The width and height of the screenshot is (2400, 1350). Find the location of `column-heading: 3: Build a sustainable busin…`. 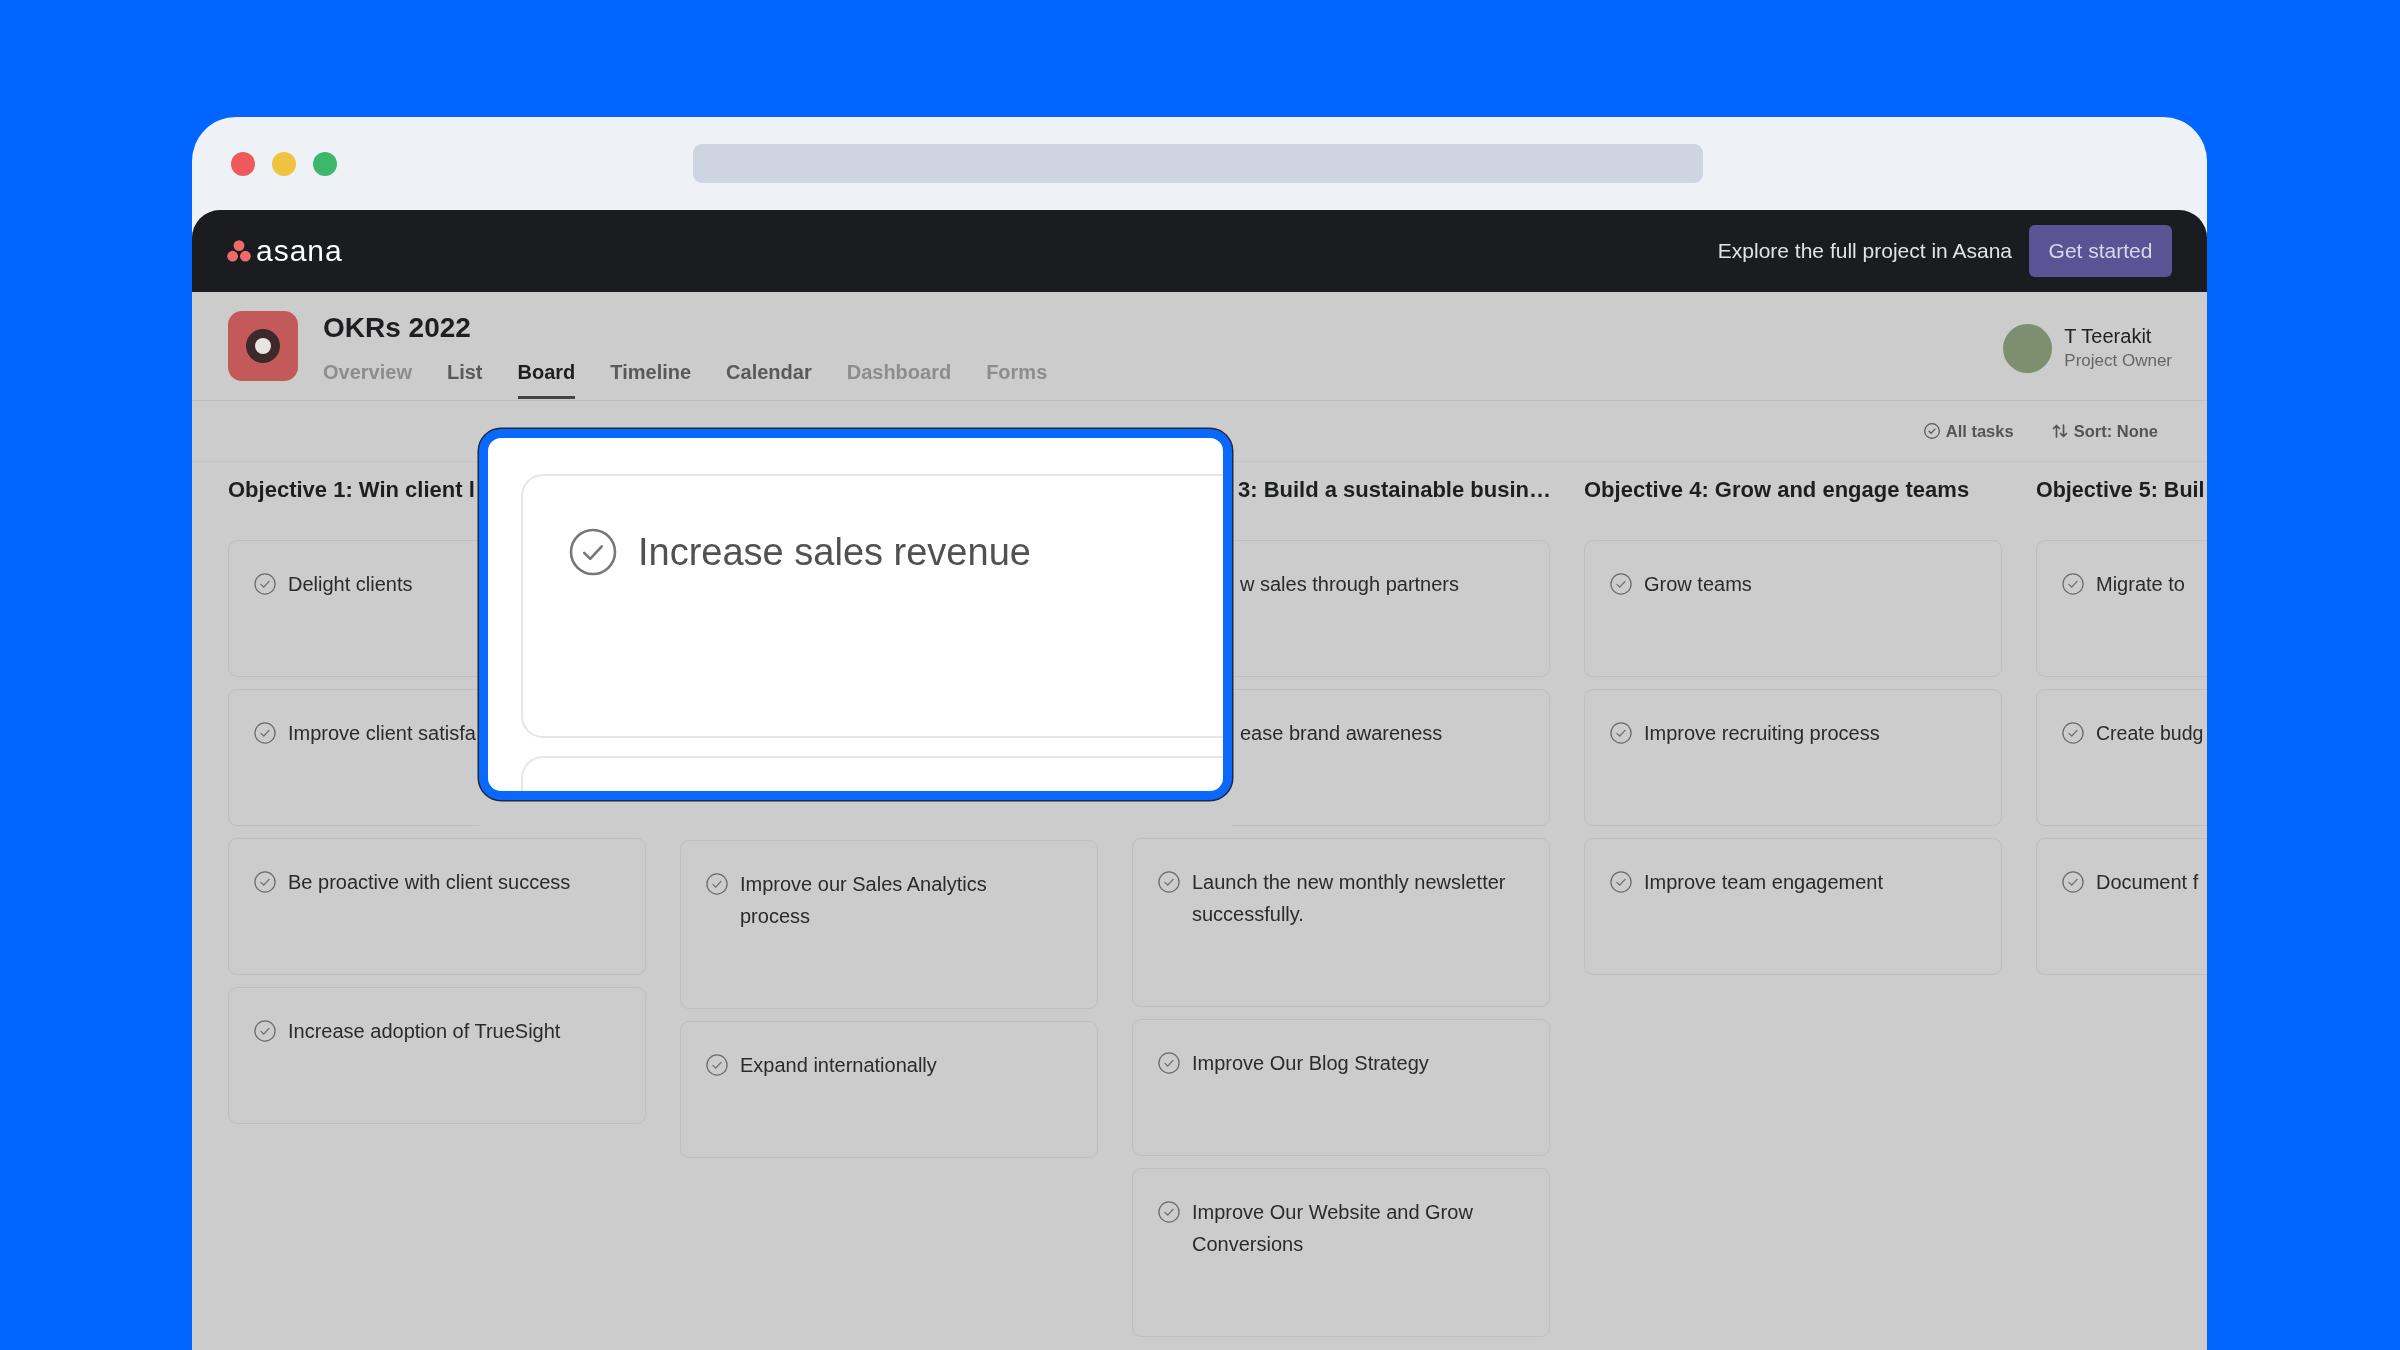

column-heading: 3: Build a sustainable busin… is located at coordinates (1394, 490).